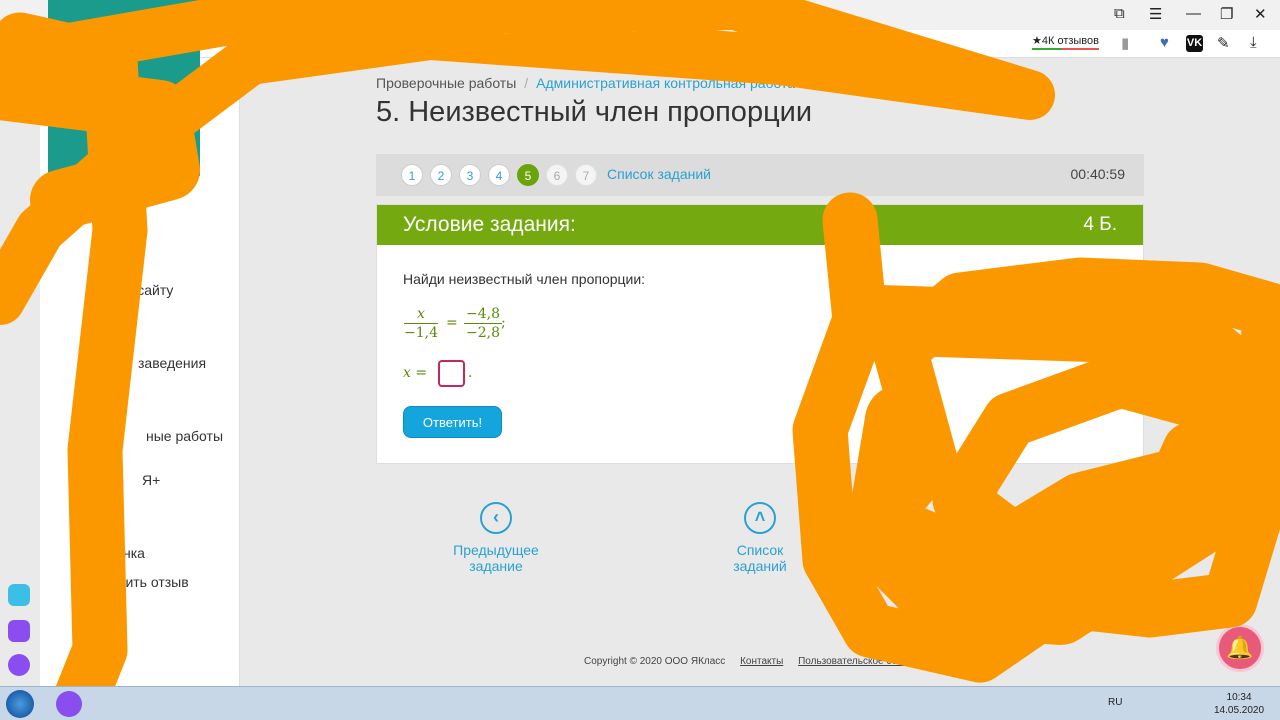 The image size is (1280, 720). I want to click on submit-button: Ответить!, so click(452, 422).